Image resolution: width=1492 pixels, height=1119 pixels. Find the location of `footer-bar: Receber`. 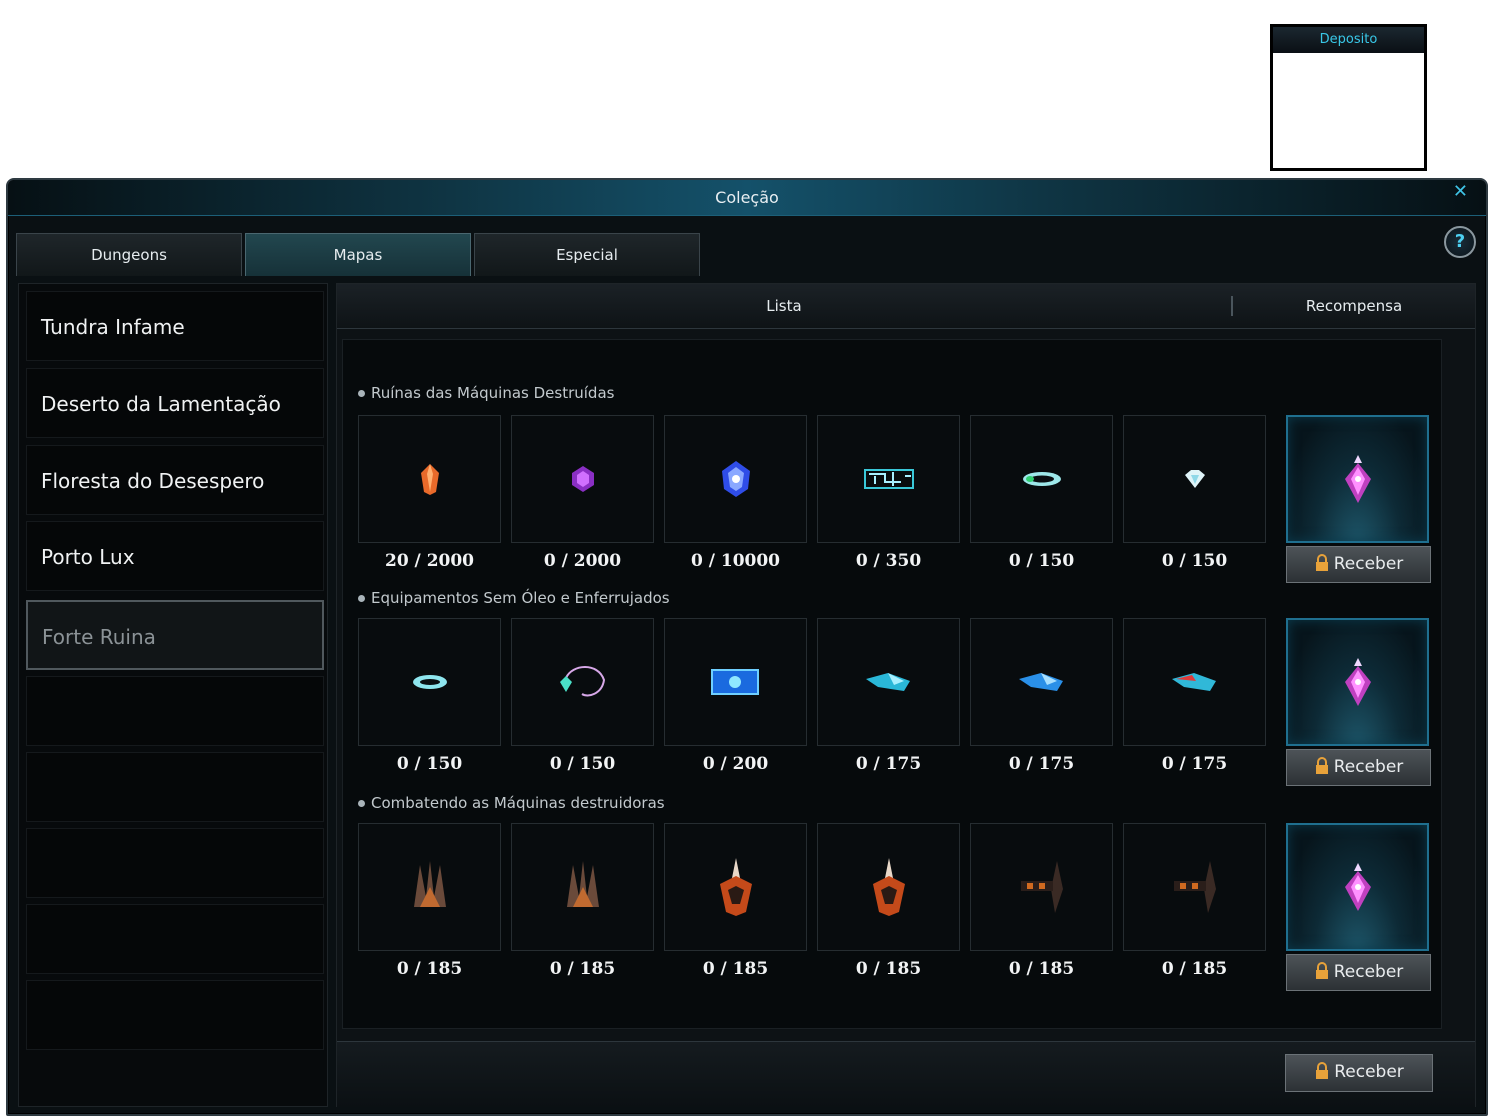

footer-bar: Receber is located at coordinates (906, 1074).